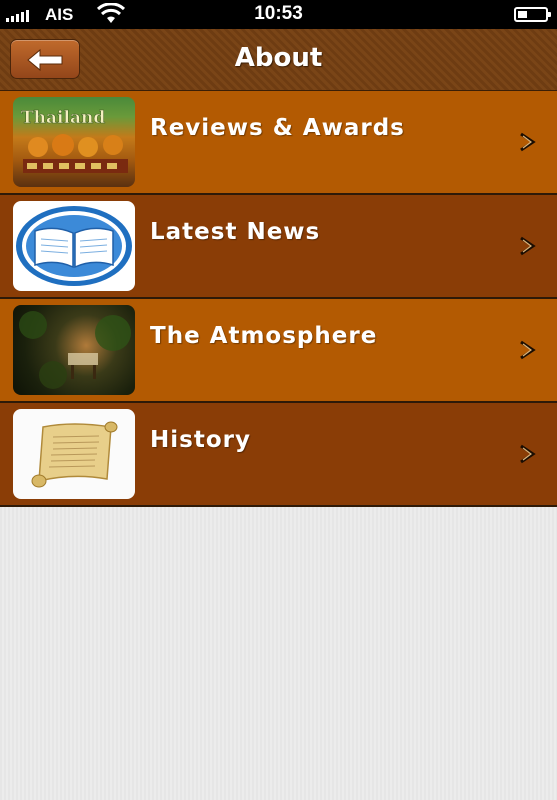 The width and height of the screenshot is (557, 800). What do you see at coordinates (278, 455) in the screenshot?
I see `menu-item-history: History` at bounding box center [278, 455].